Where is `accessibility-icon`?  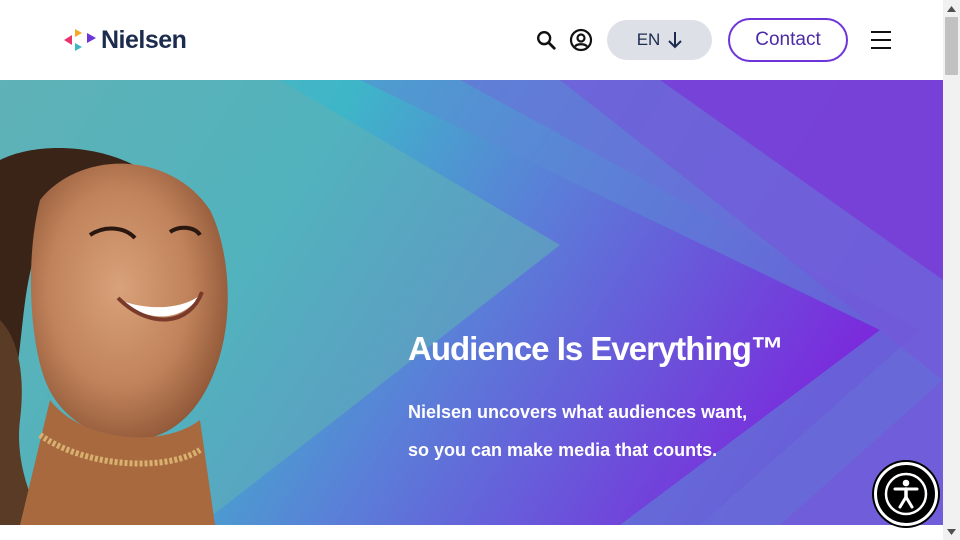 accessibility-icon is located at coordinates (906, 494).